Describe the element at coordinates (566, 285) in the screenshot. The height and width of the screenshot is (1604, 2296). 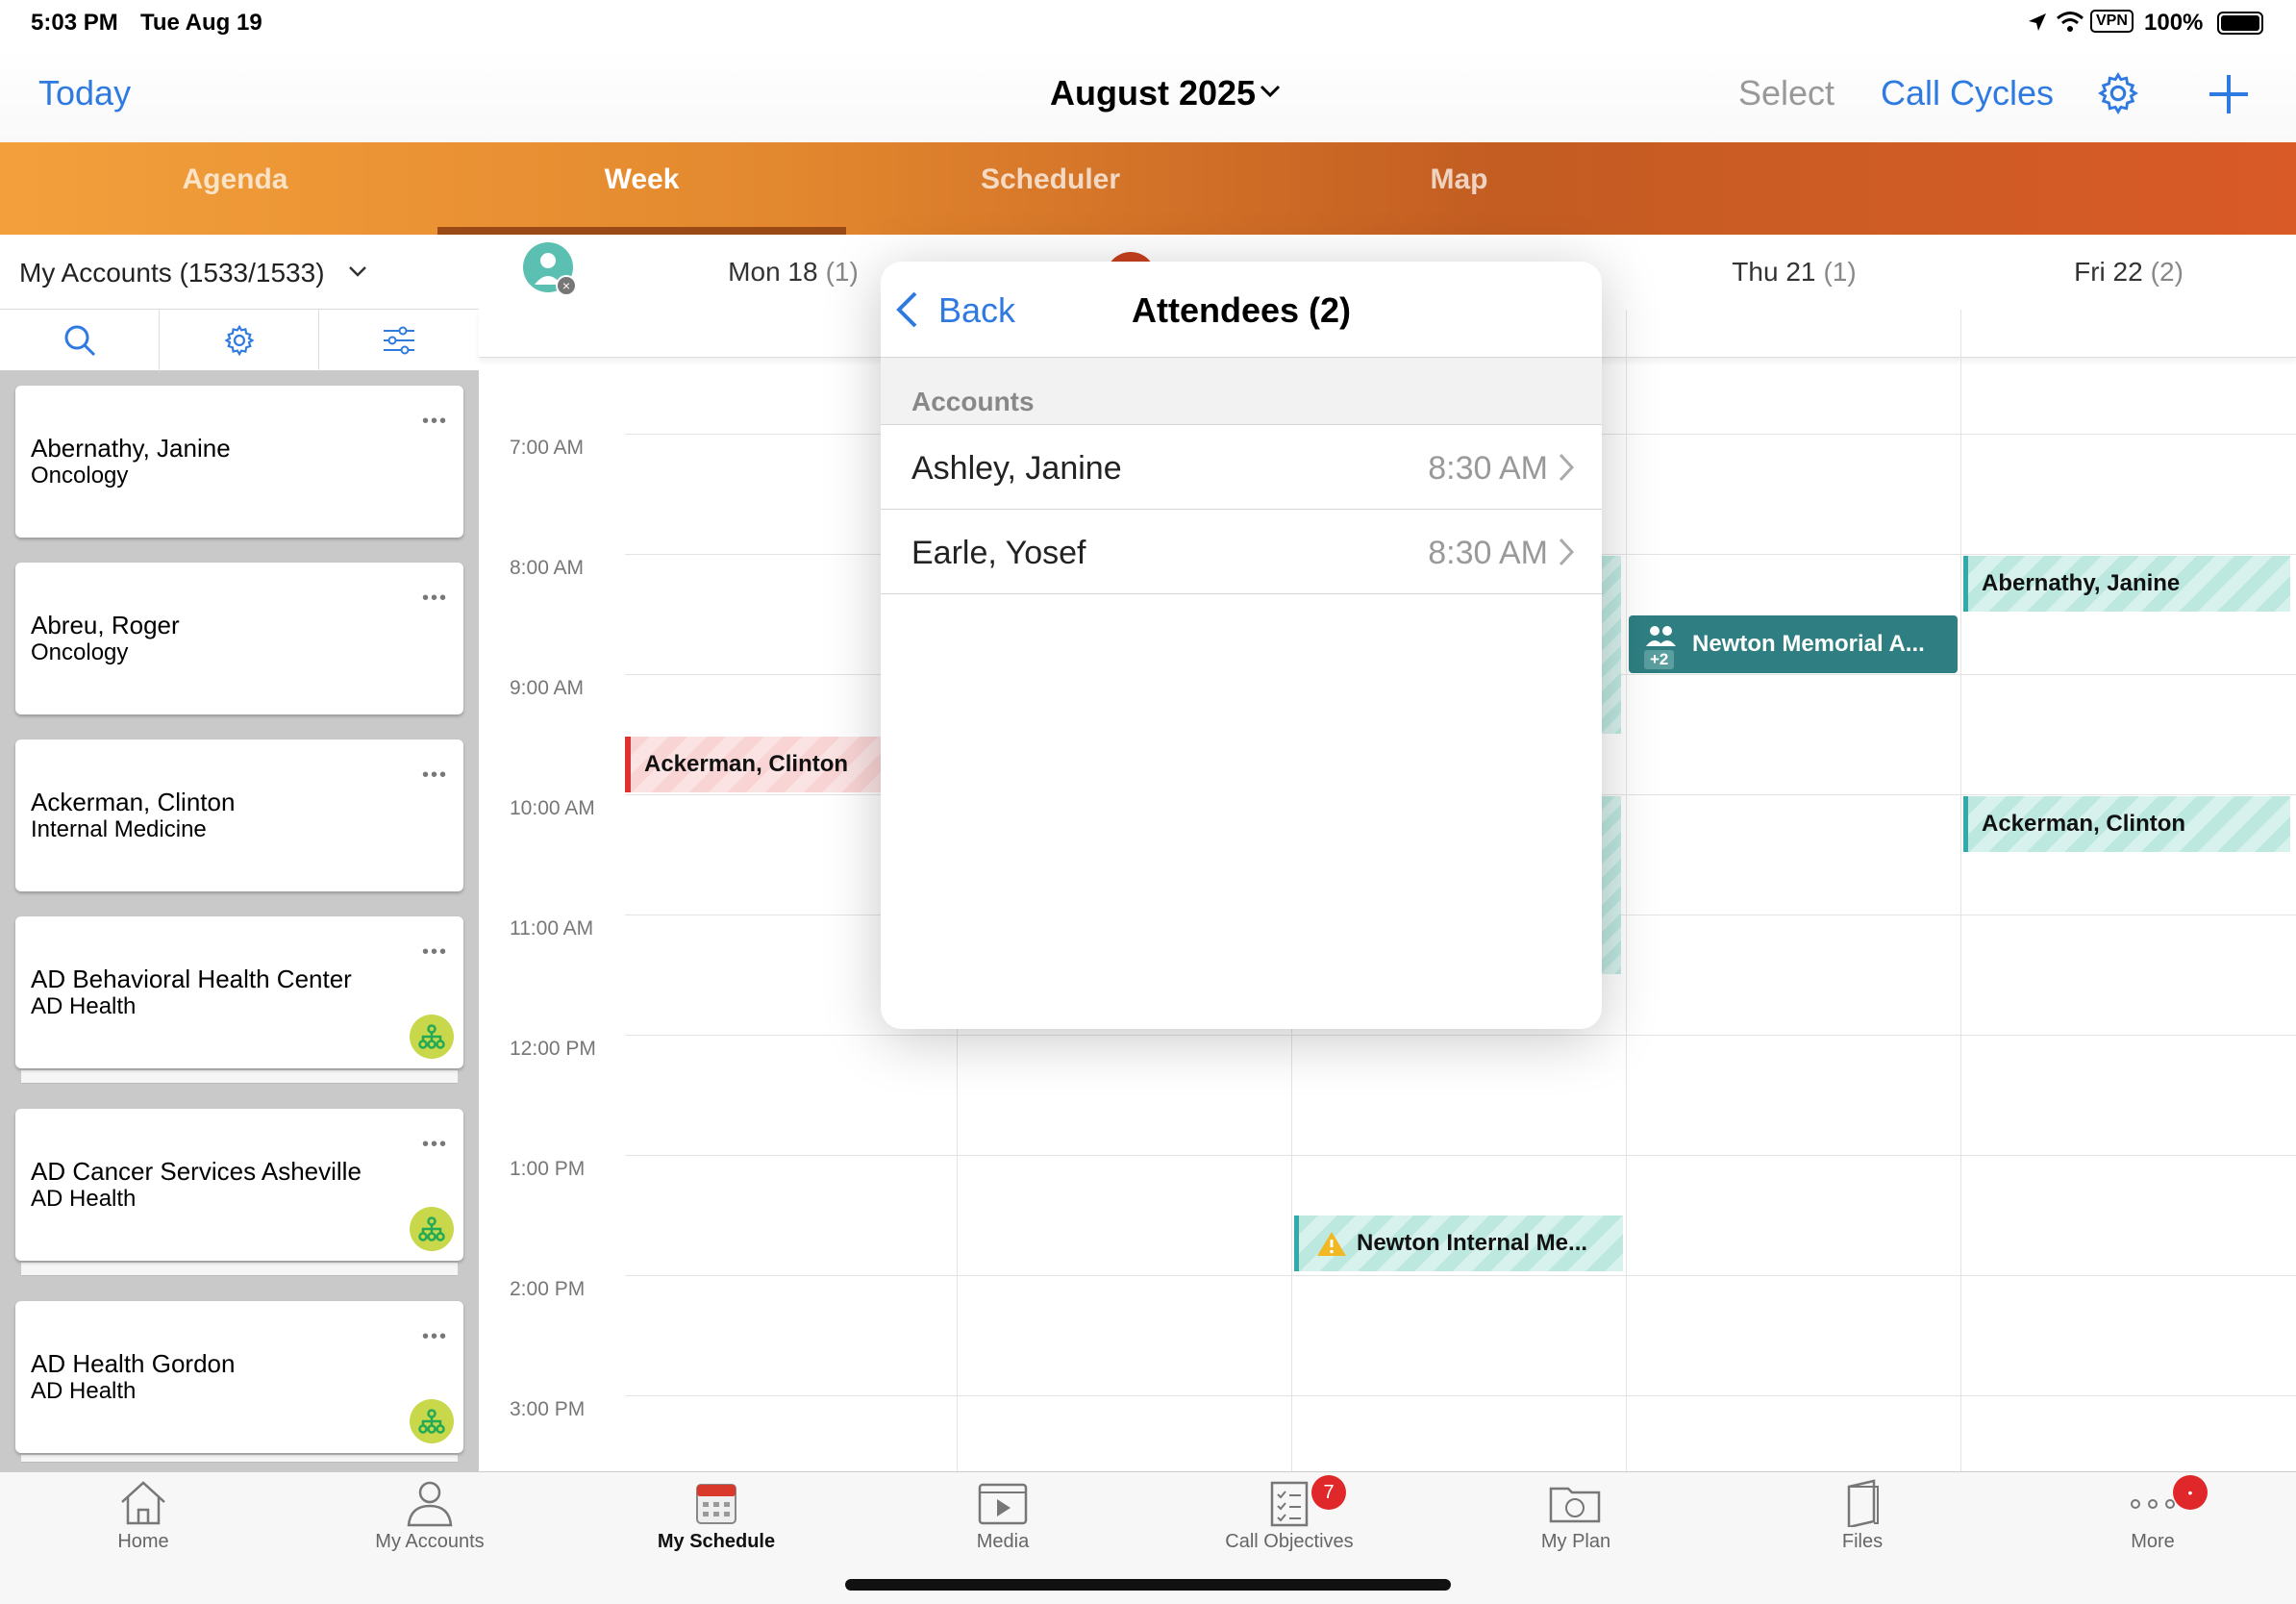
I see `close-icon: ×` at that location.